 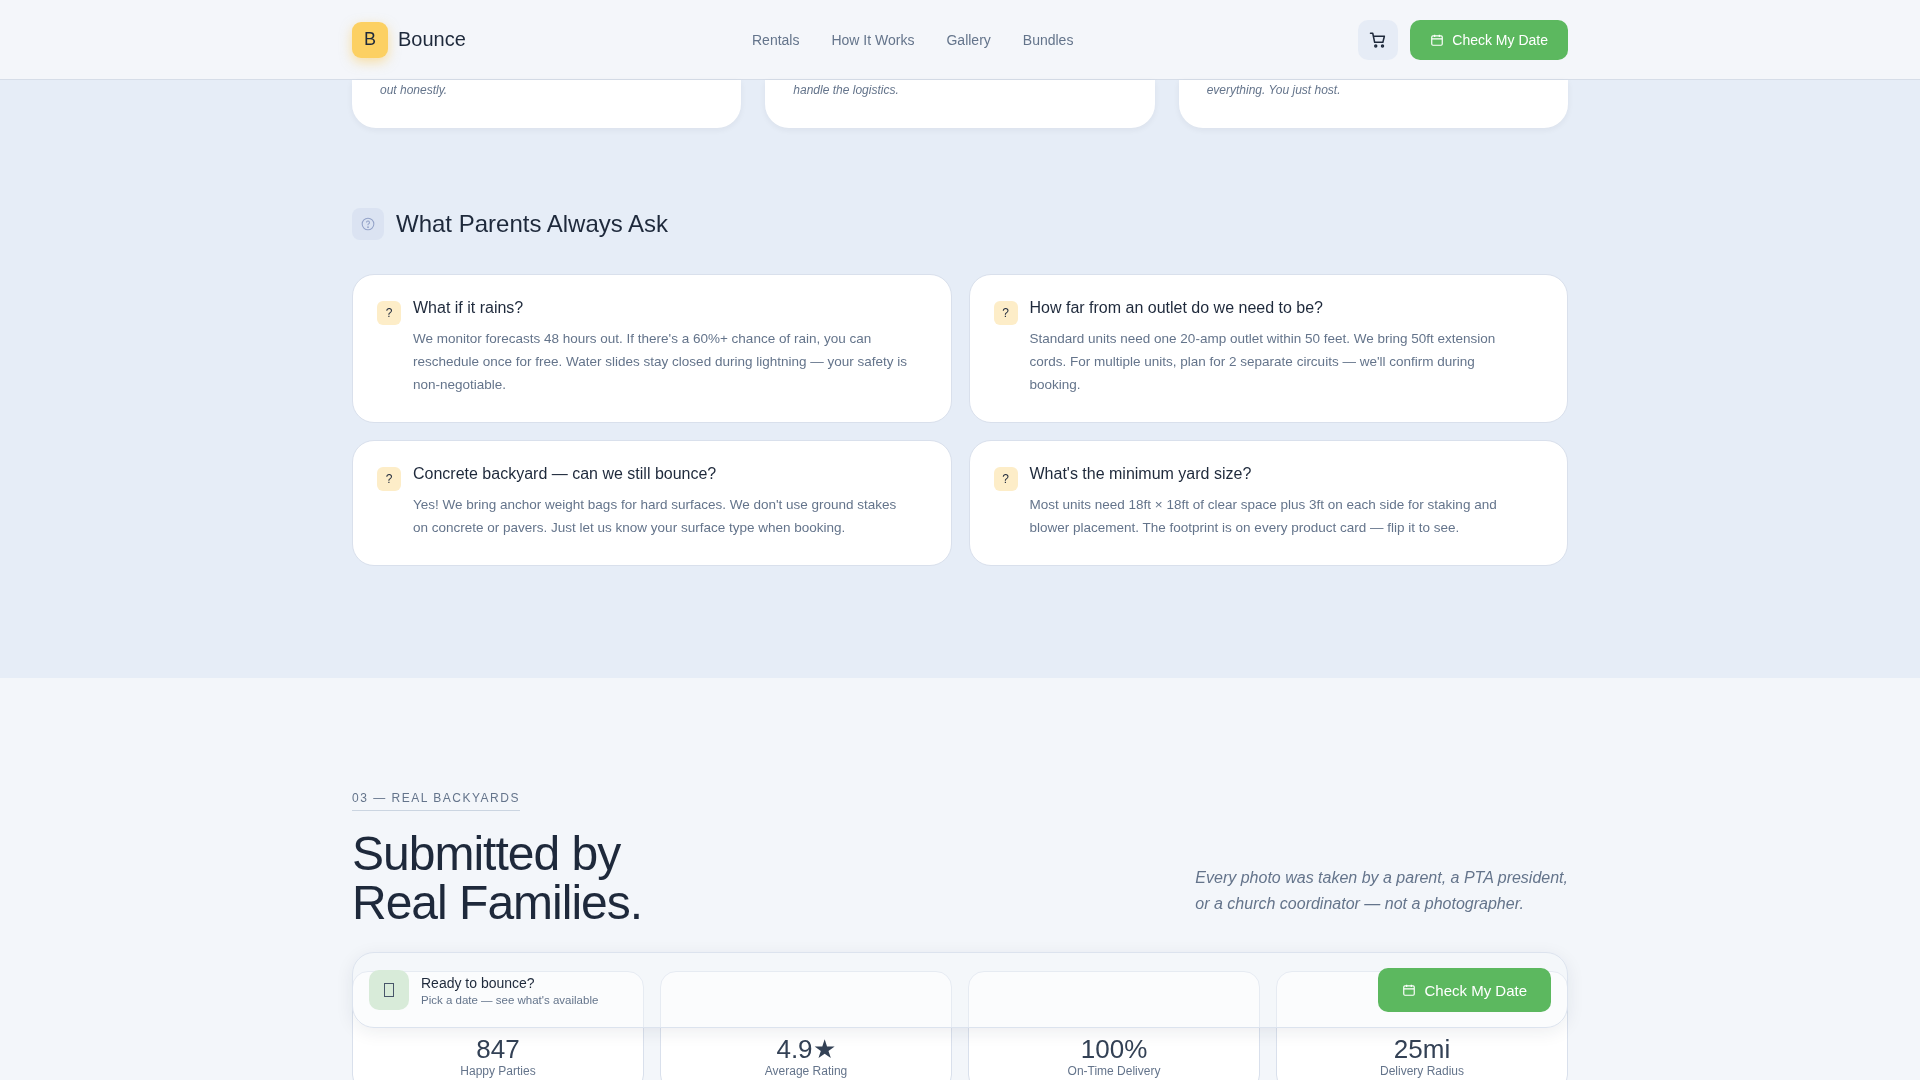 I want to click on help-icon, so click(x=368, y=224).